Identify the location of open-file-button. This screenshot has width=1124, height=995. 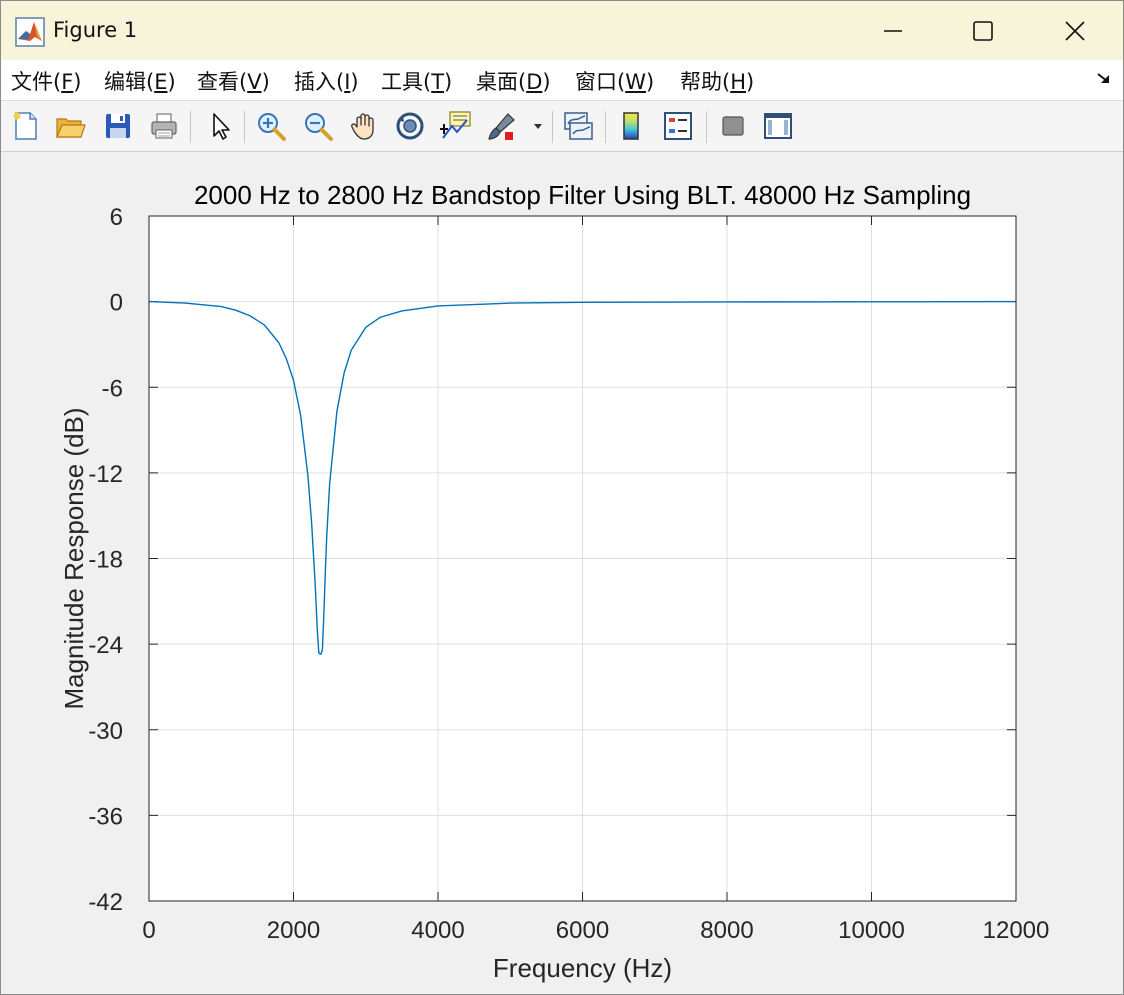
(70, 126).